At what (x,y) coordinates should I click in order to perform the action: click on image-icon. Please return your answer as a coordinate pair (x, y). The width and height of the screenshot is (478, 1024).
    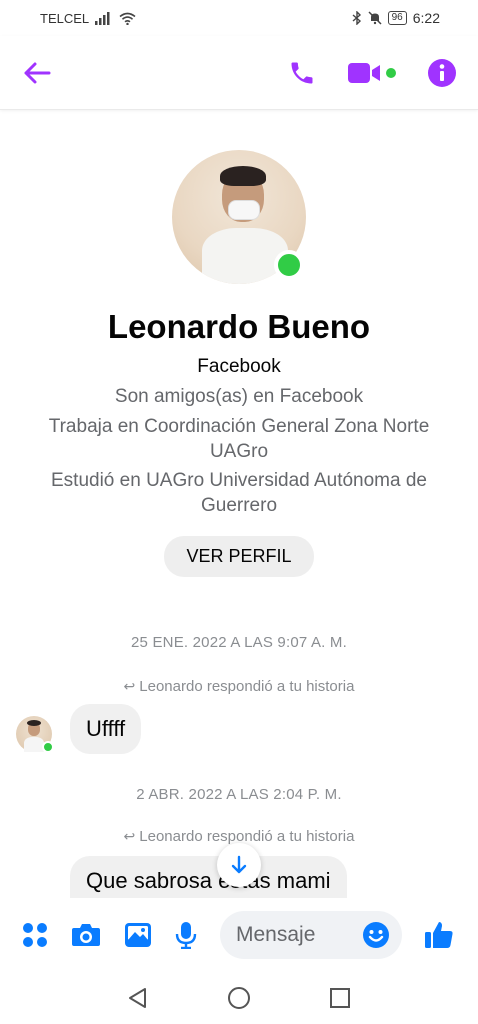
    Looking at the image, I should click on (138, 935).